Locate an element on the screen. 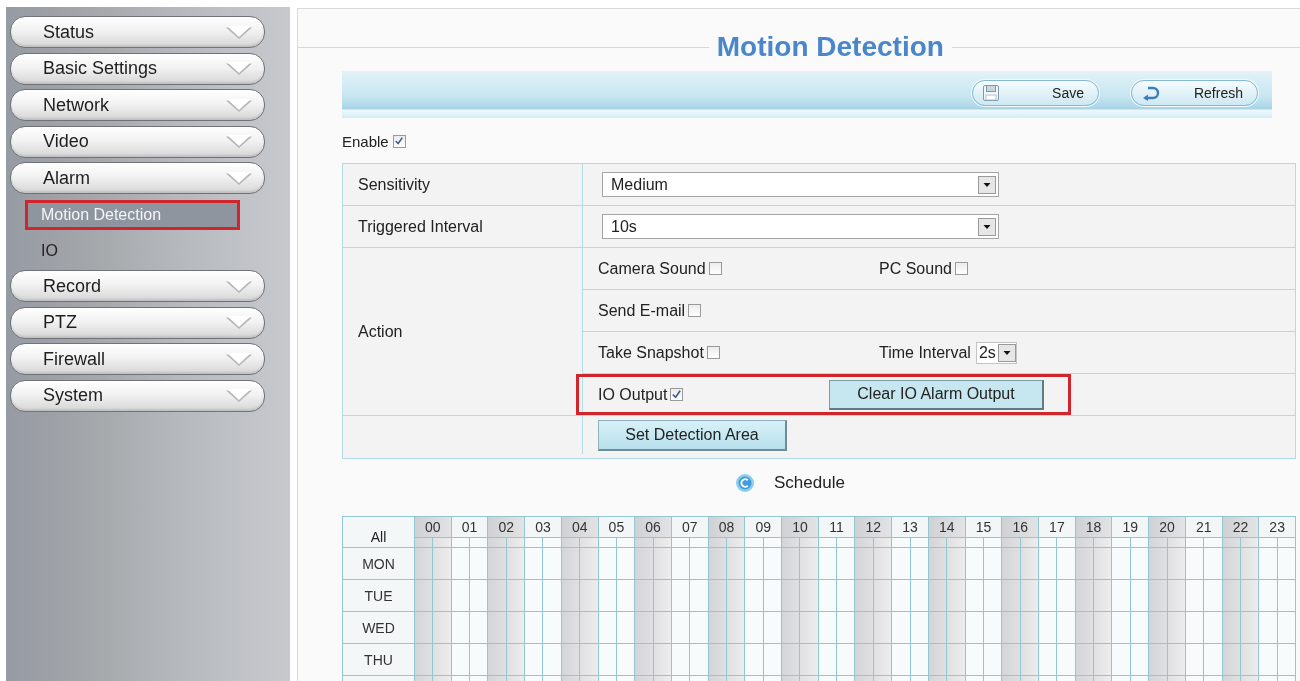  hour-label: 02 is located at coordinates (506, 527).